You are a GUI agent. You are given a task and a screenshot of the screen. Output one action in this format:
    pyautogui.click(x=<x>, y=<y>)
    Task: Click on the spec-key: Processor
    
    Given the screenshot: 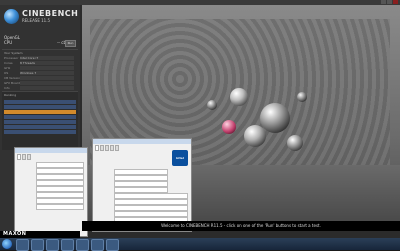 What is the action you would take?
    pyautogui.click(x=11, y=58)
    